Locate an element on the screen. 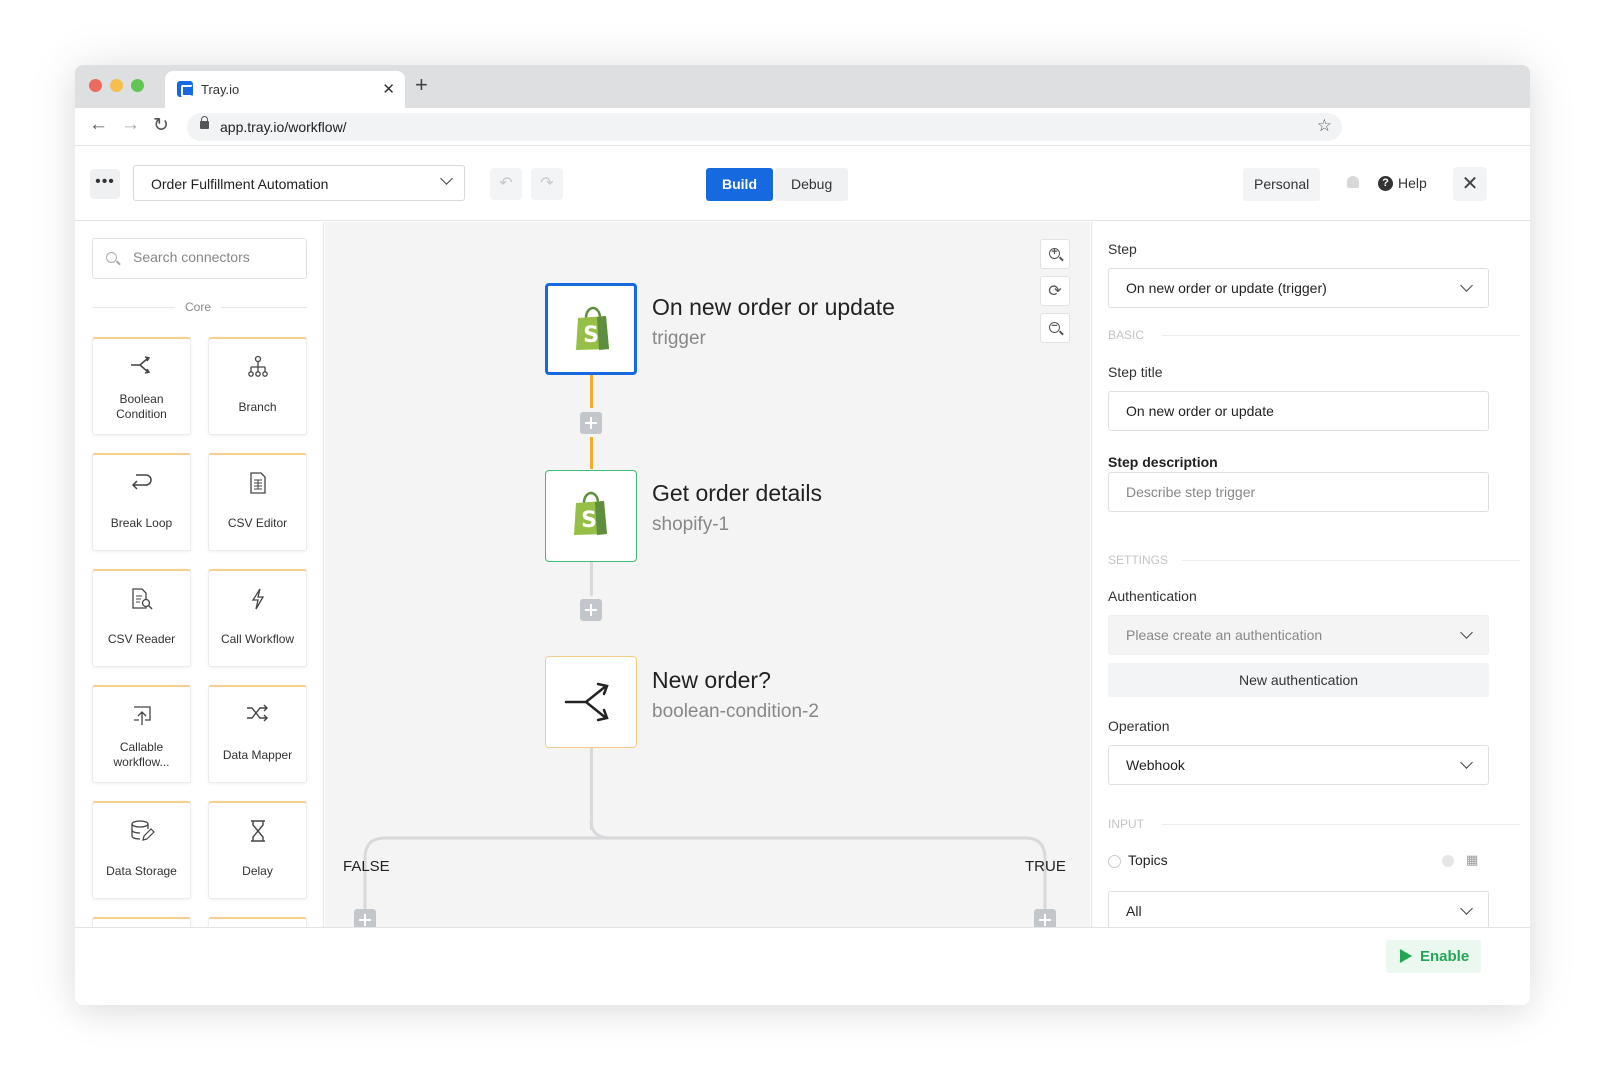  tab-strip: Tray.io ✕ + is located at coordinates (802, 86).